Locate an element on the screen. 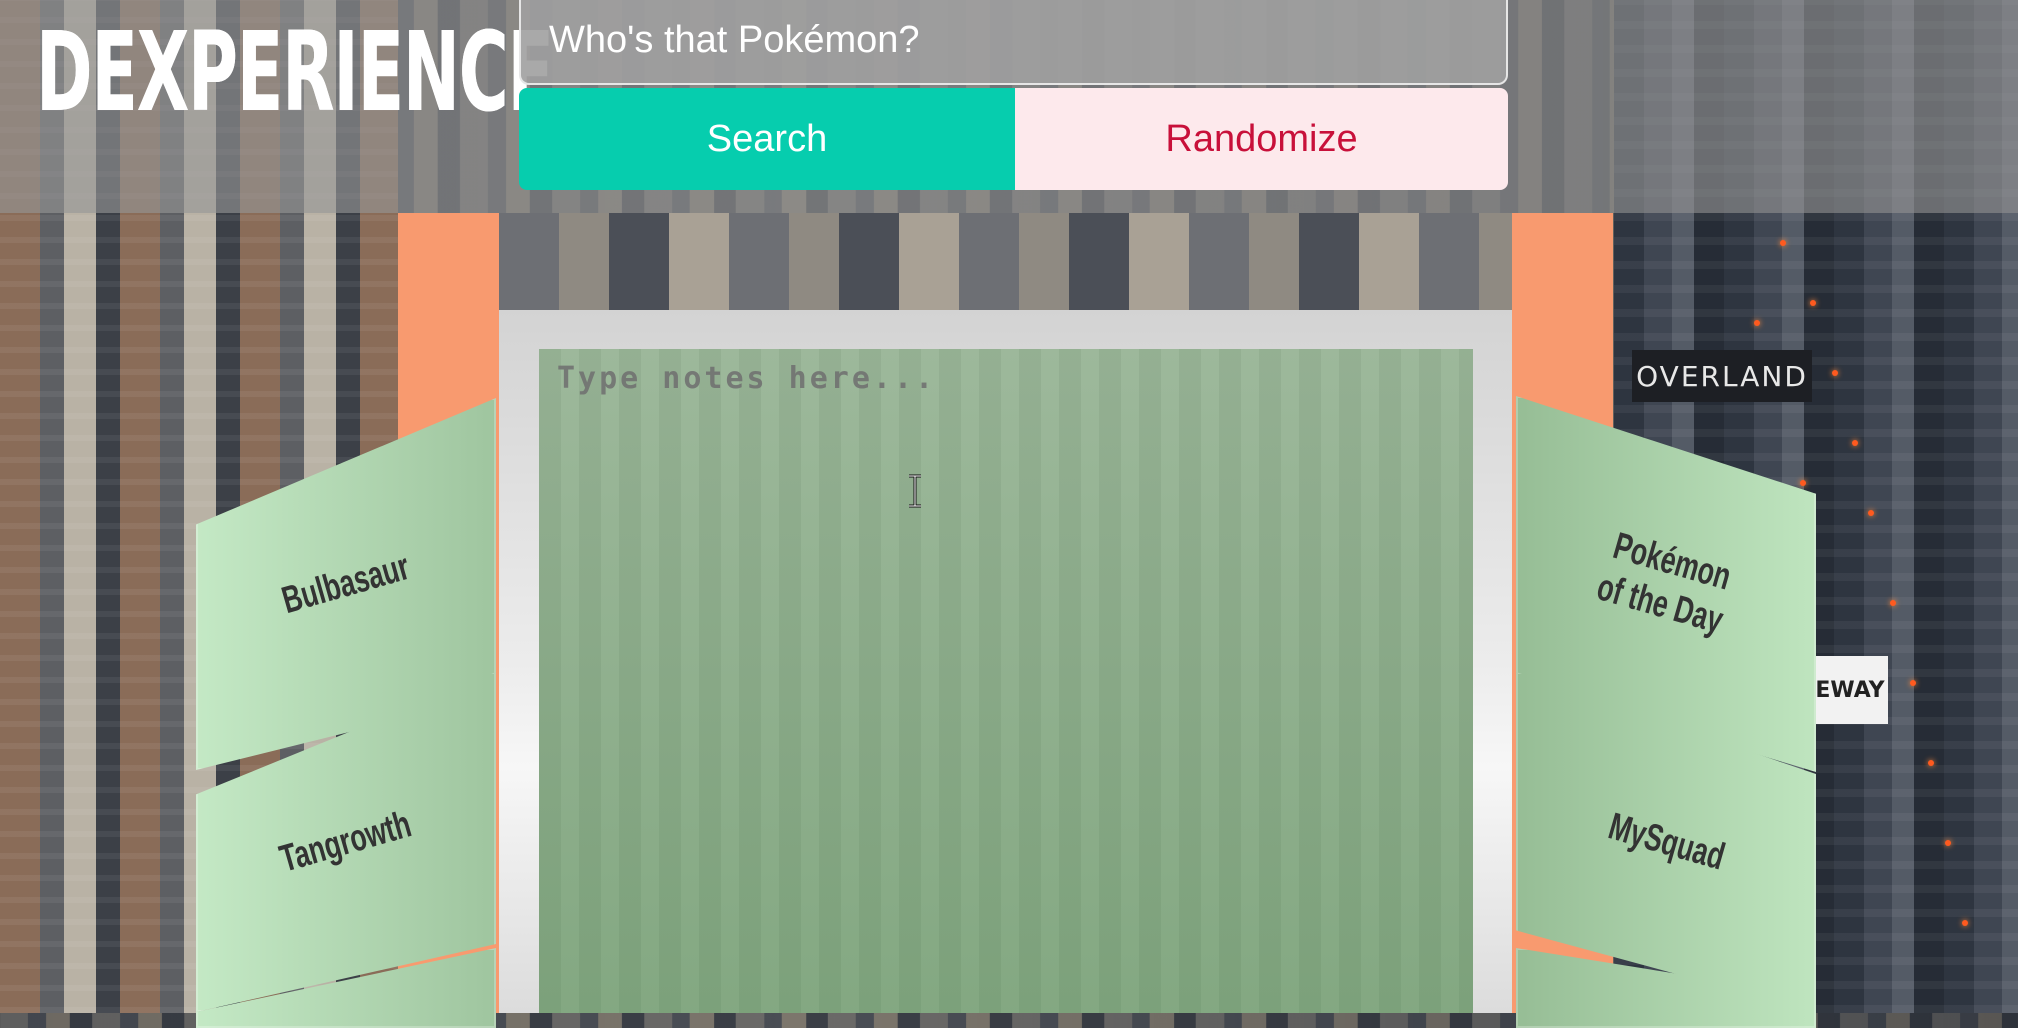  overland-sign-text: OVERLAND is located at coordinates (1722, 376).